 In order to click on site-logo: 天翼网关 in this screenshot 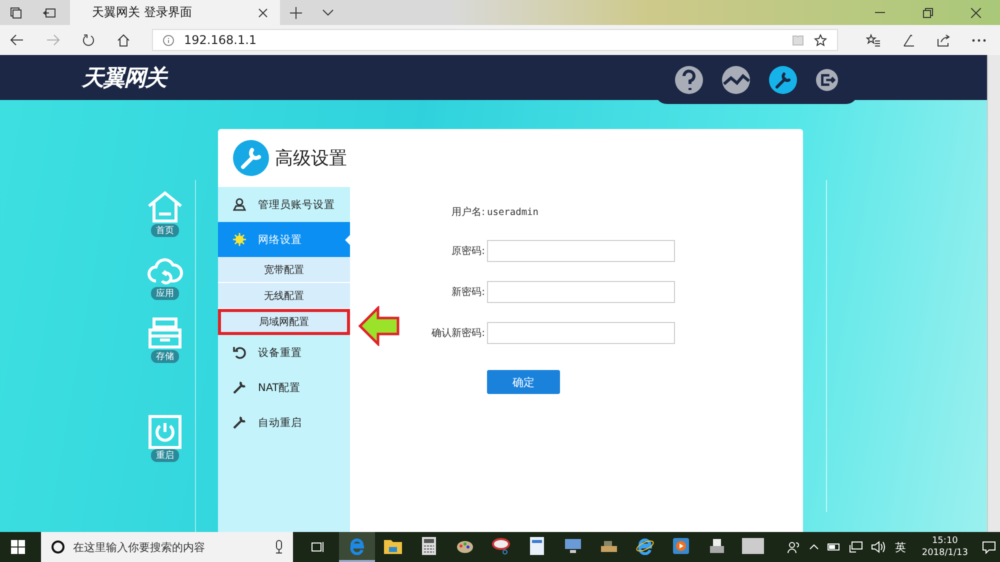, I will do `click(124, 78)`.